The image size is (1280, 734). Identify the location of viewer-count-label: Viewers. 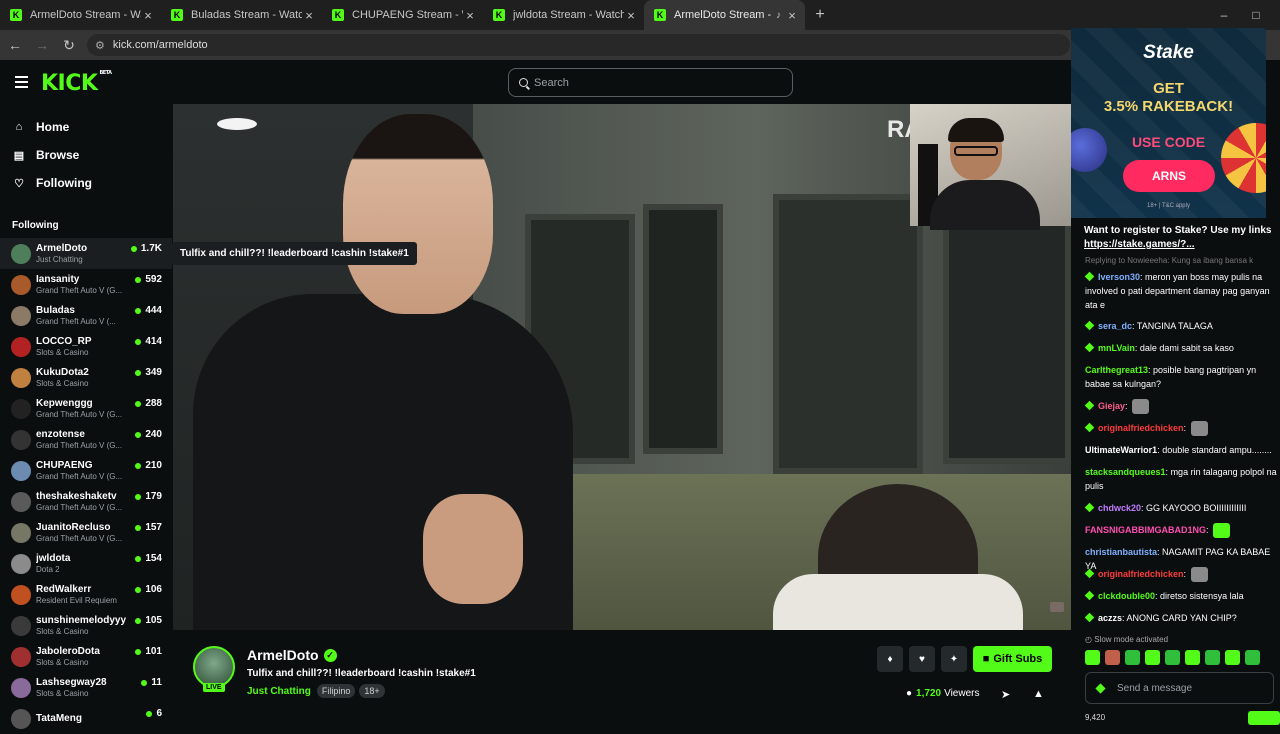
(962, 693).